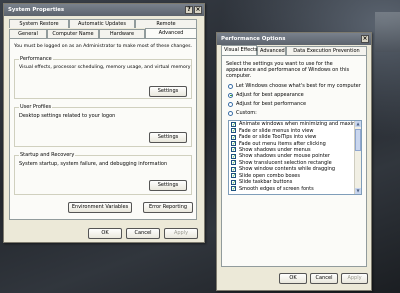 The height and width of the screenshot is (293, 400). Describe the element at coordinates (278, 137) in the screenshot. I see `effect-label: Fade or slide ToolTips into view` at that location.